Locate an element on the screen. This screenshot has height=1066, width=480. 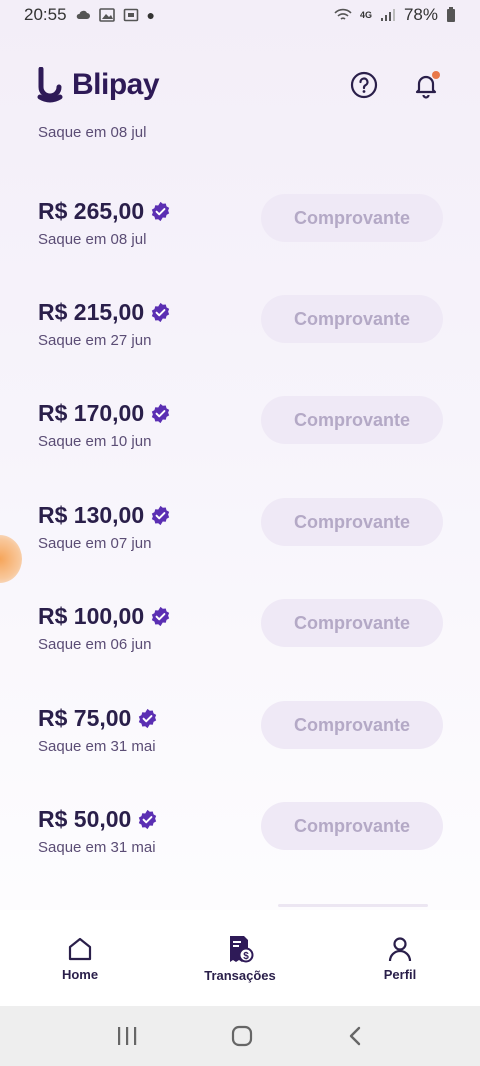
network-label: 4G is located at coordinates (365, 15).